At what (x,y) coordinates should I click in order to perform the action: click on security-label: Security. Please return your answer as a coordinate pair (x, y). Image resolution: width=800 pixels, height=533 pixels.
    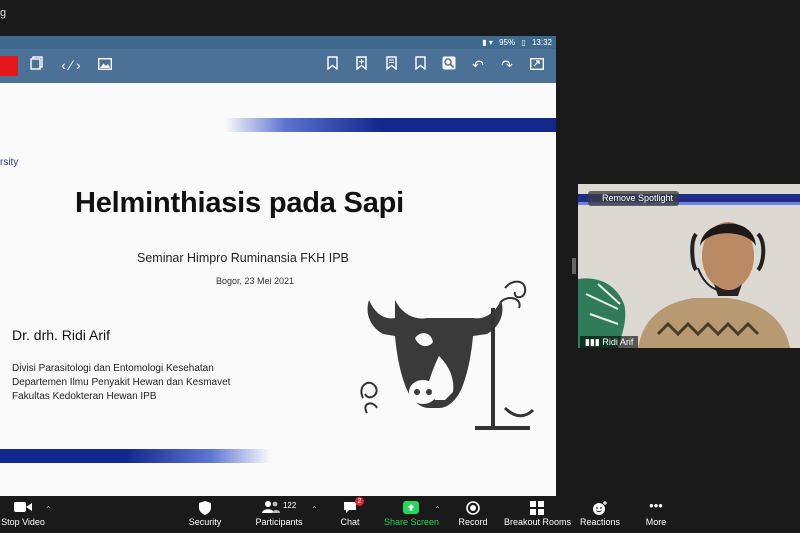
    Looking at the image, I should click on (205, 522).